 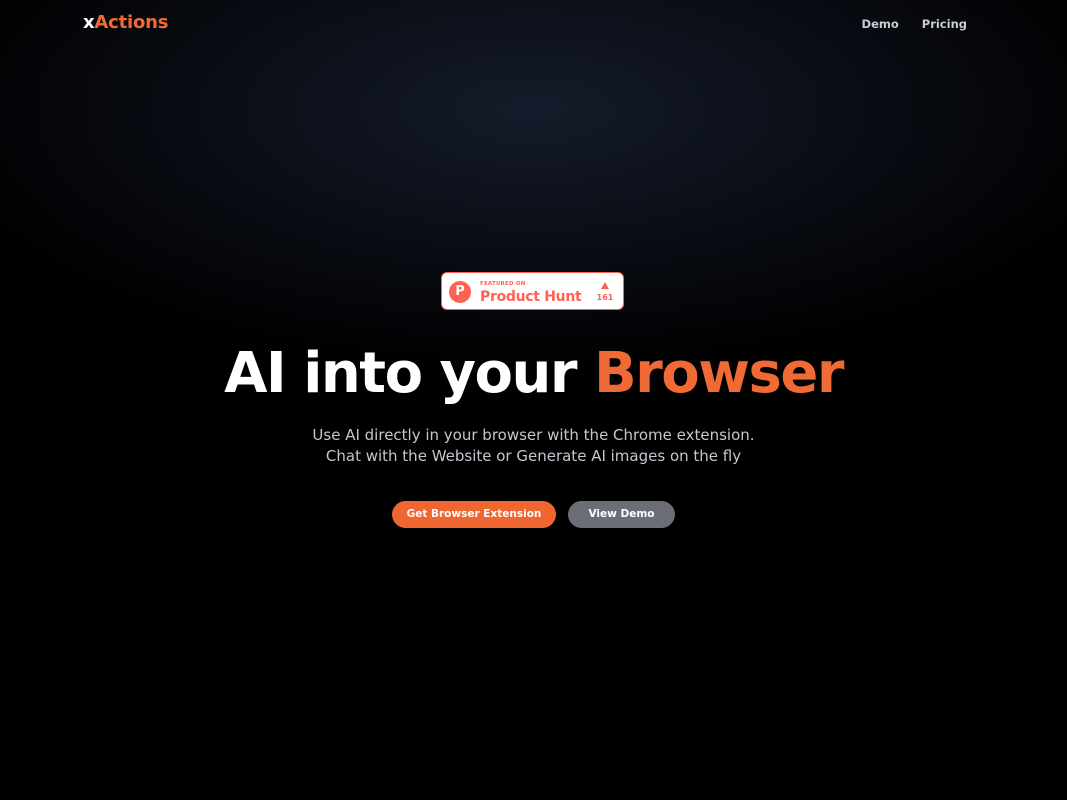 What do you see at coordinates (460, 292) in the screenshot?
I see `product-hunt-icon: P` at bounding box center [460, 292].